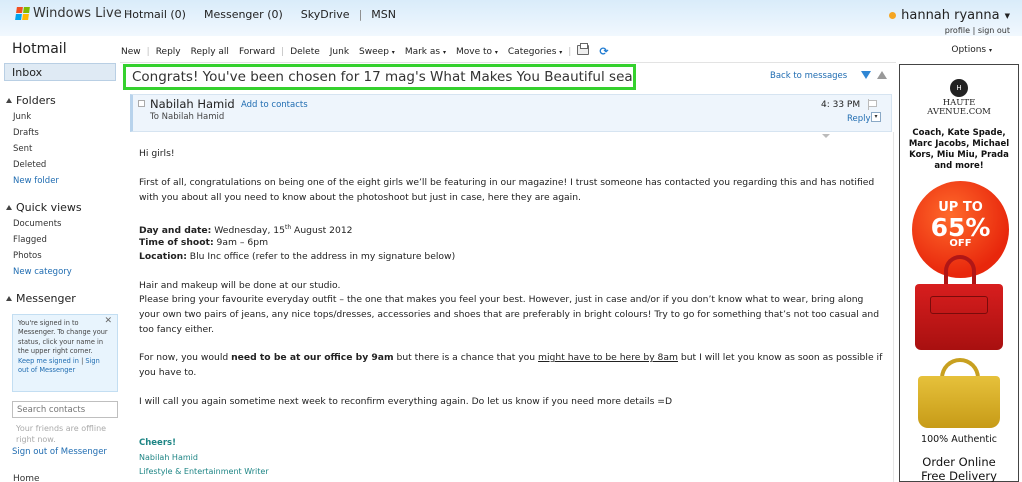 This screenshot has width=1022, height=482. Describe the element at coordinates (882, 75) in the screenshot. I see `previous-message-arrow-icon` at that location.